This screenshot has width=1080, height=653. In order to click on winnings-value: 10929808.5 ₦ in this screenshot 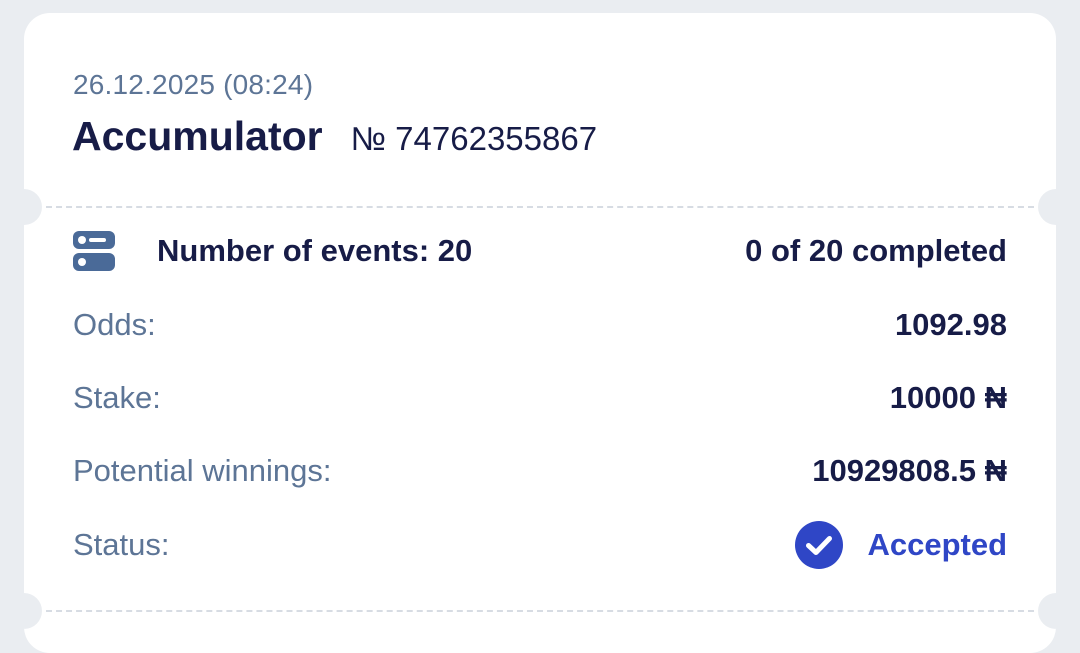, I will do `click(909, 470)`.